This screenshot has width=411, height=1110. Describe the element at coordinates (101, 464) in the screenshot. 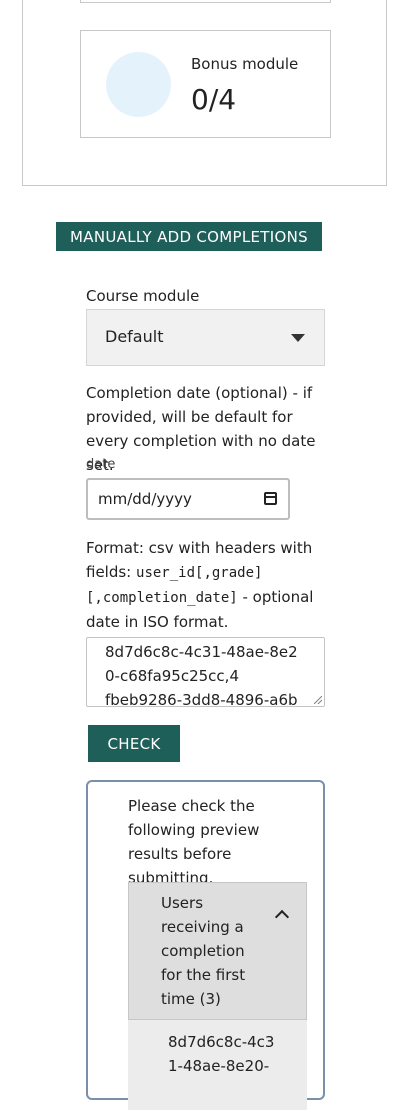

I see `date-field-label: date` at that location.